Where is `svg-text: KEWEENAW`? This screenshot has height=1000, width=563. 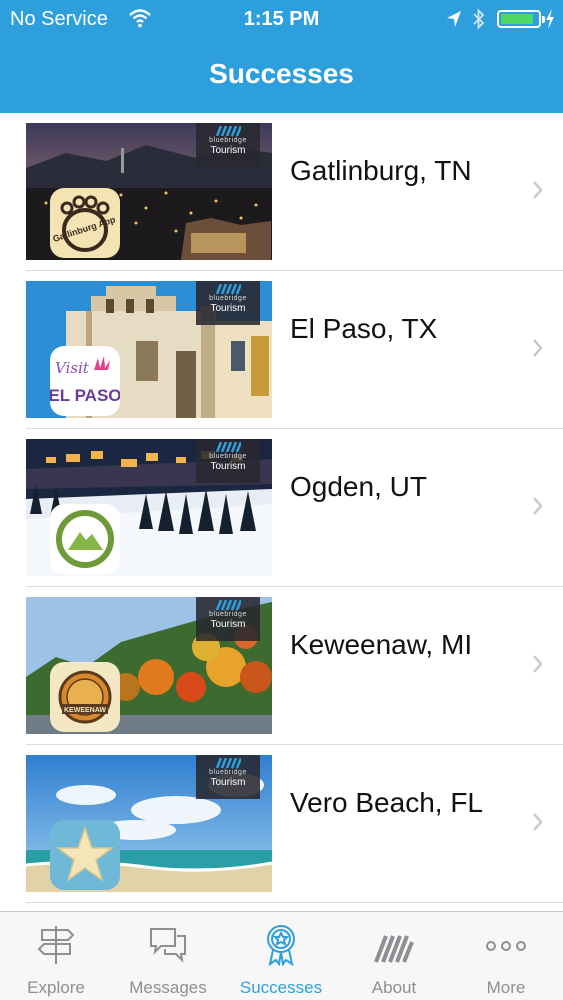
svg-text: KEWEENAW is located at coordinates (85, 710).